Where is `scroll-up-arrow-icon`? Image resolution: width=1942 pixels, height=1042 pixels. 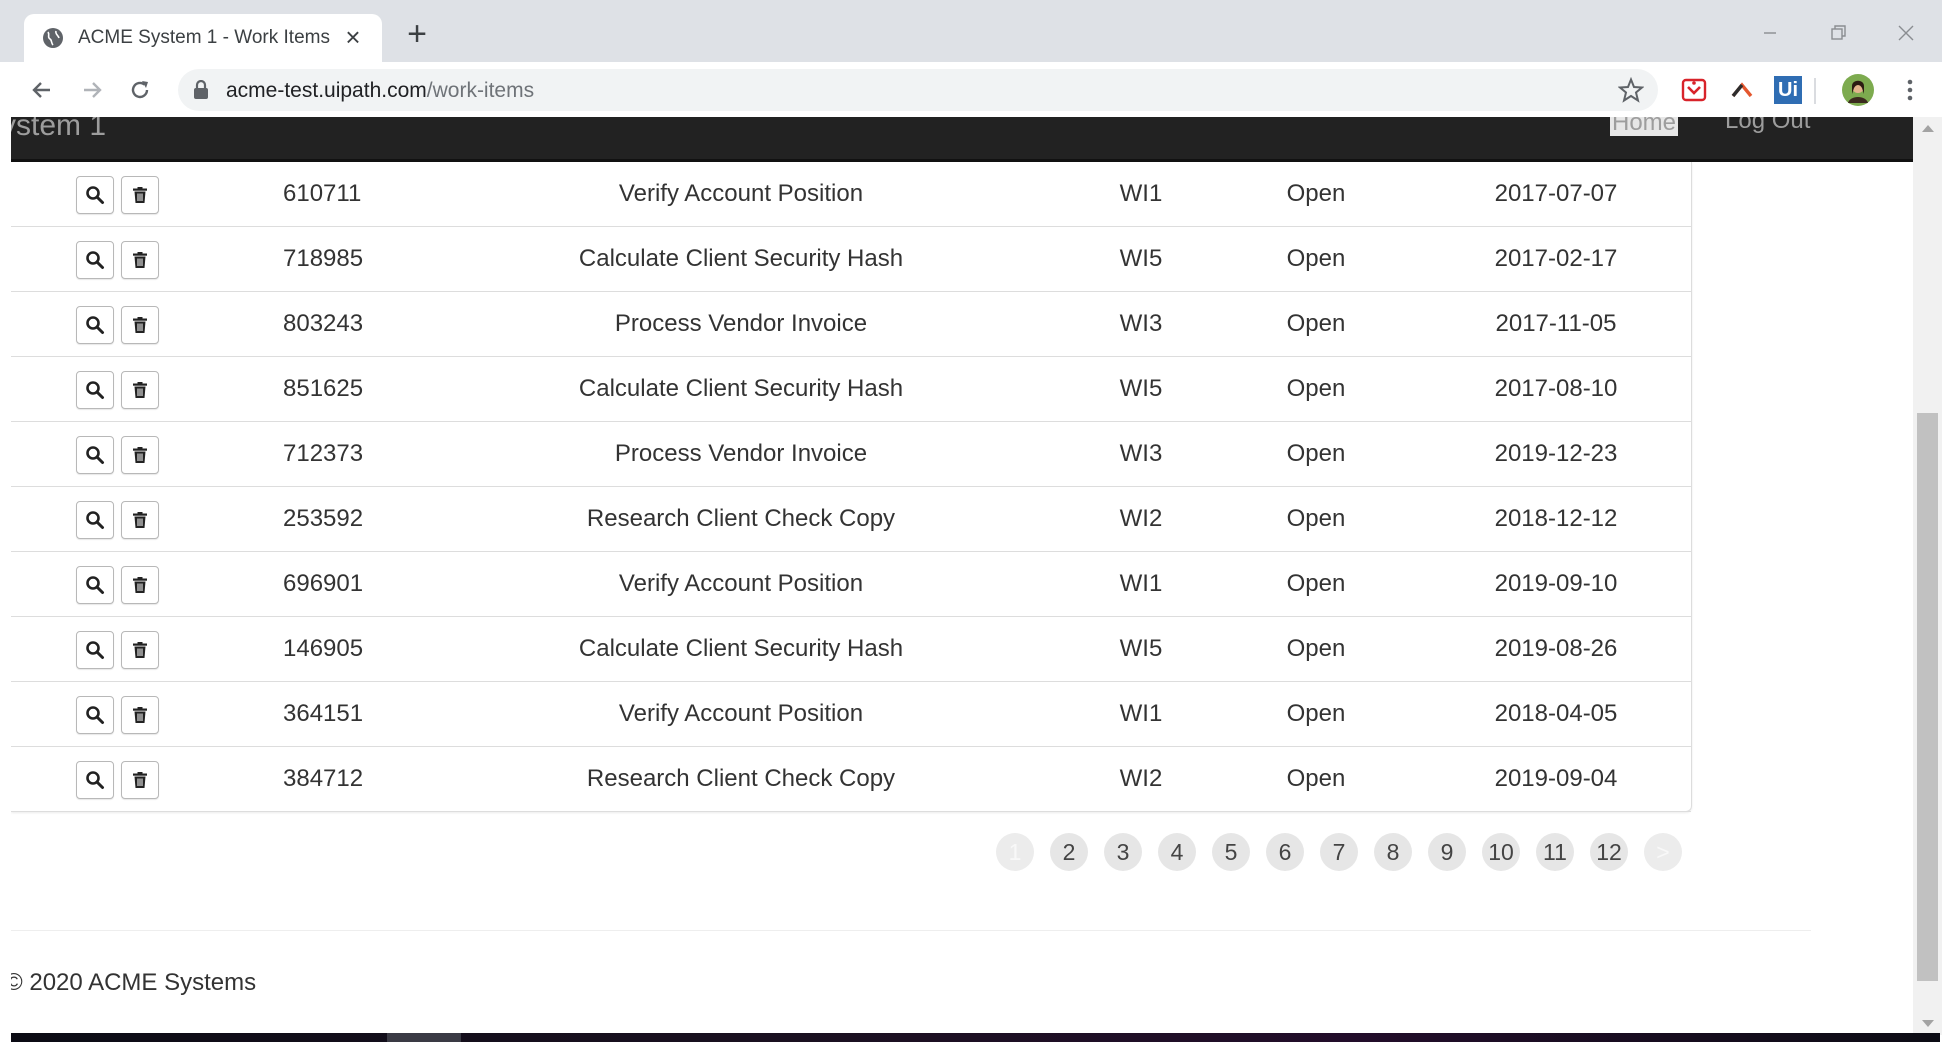 scroll-up-arrow-icon is located at coordinates (1928, 128).